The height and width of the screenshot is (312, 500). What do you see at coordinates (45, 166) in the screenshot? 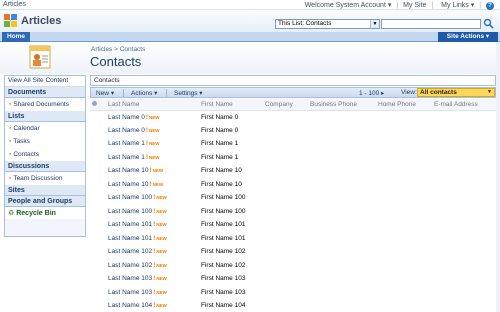
I see `nav-head-discussions: Discussions` at bounding box center [45, 166].